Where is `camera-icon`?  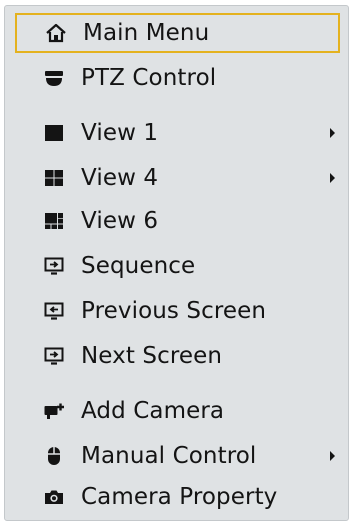 camera-icon is located at coordinates (54, 497).